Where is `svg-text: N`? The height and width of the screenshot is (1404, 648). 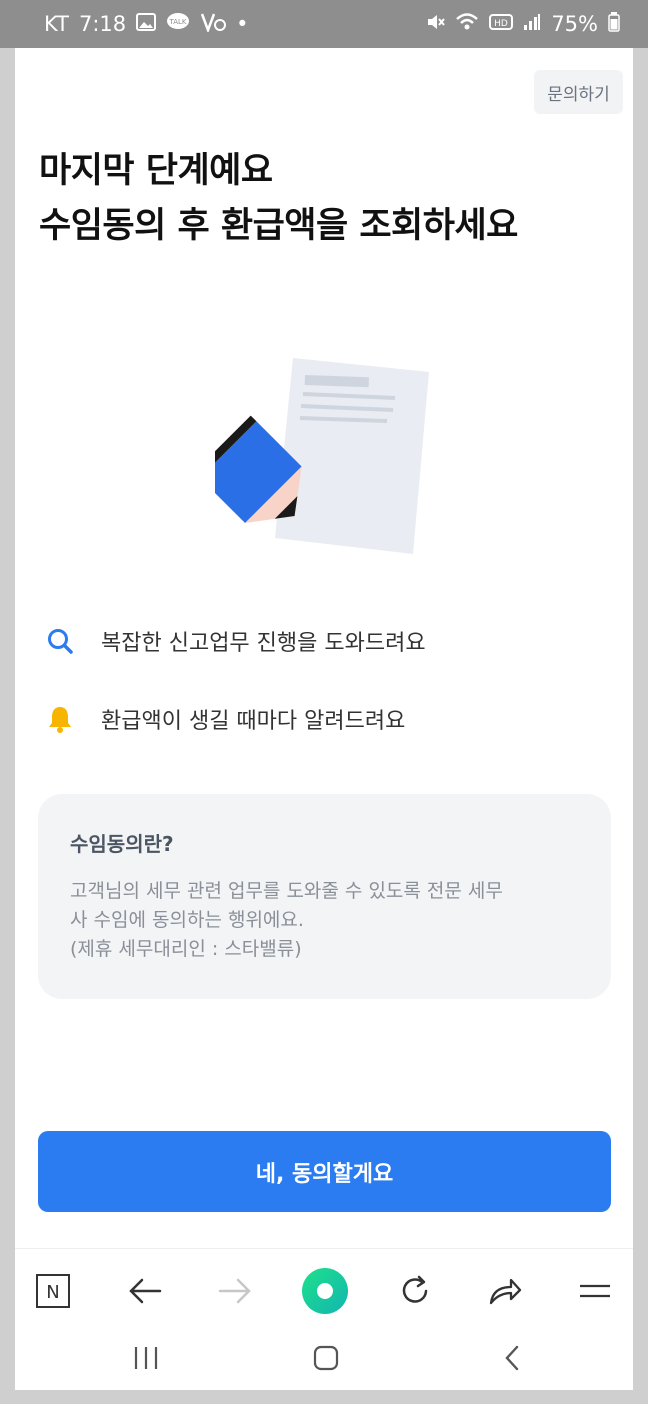
svg-text: N is located at coordinates (52, 1292).